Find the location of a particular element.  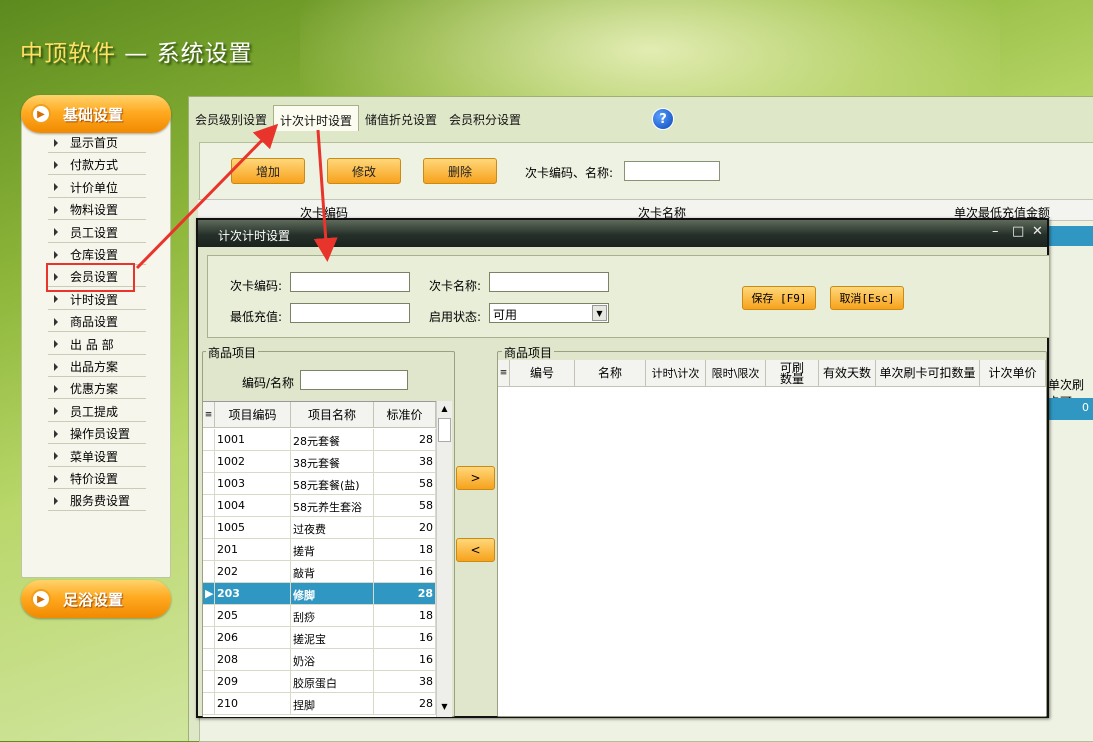

move-left-button: < is located at coordinates (475, 550).